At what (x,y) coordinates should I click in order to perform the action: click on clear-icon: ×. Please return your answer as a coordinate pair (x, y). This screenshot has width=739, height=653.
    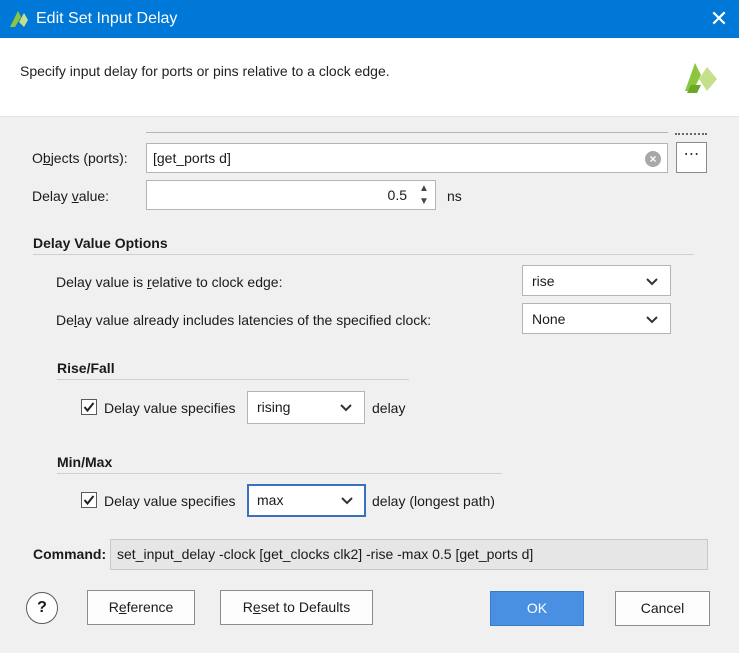
    Looking at the image, I should click on (653, 159).